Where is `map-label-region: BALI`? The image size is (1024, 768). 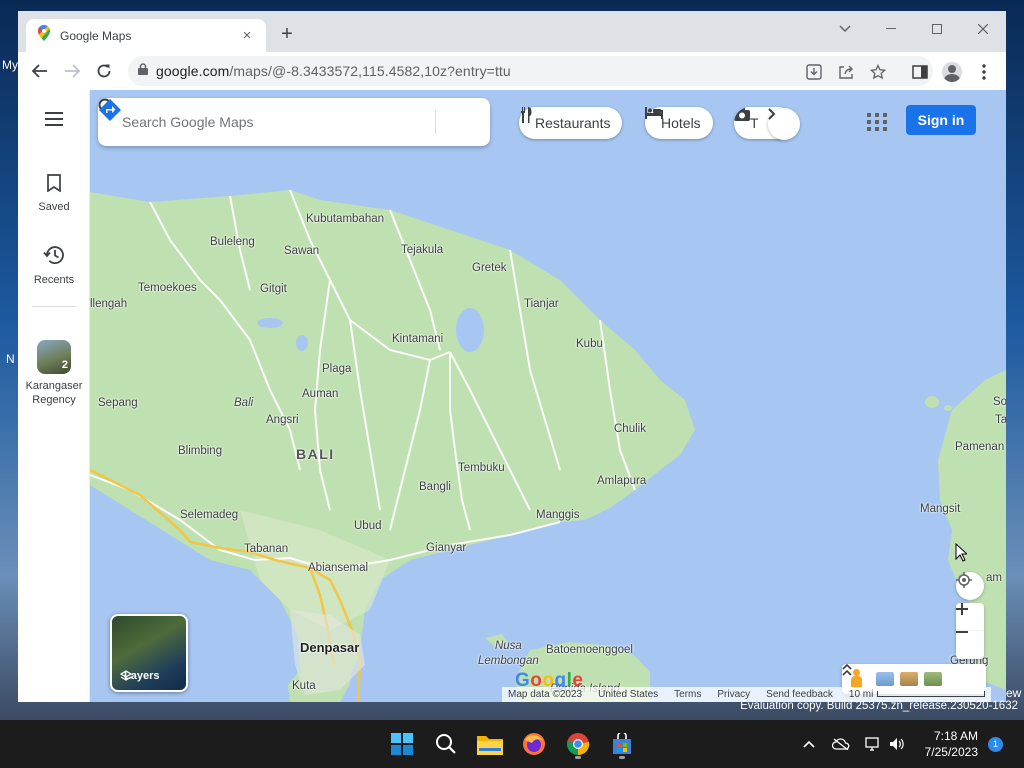
map-label-region: BALI is located at coordinates (315, 454).